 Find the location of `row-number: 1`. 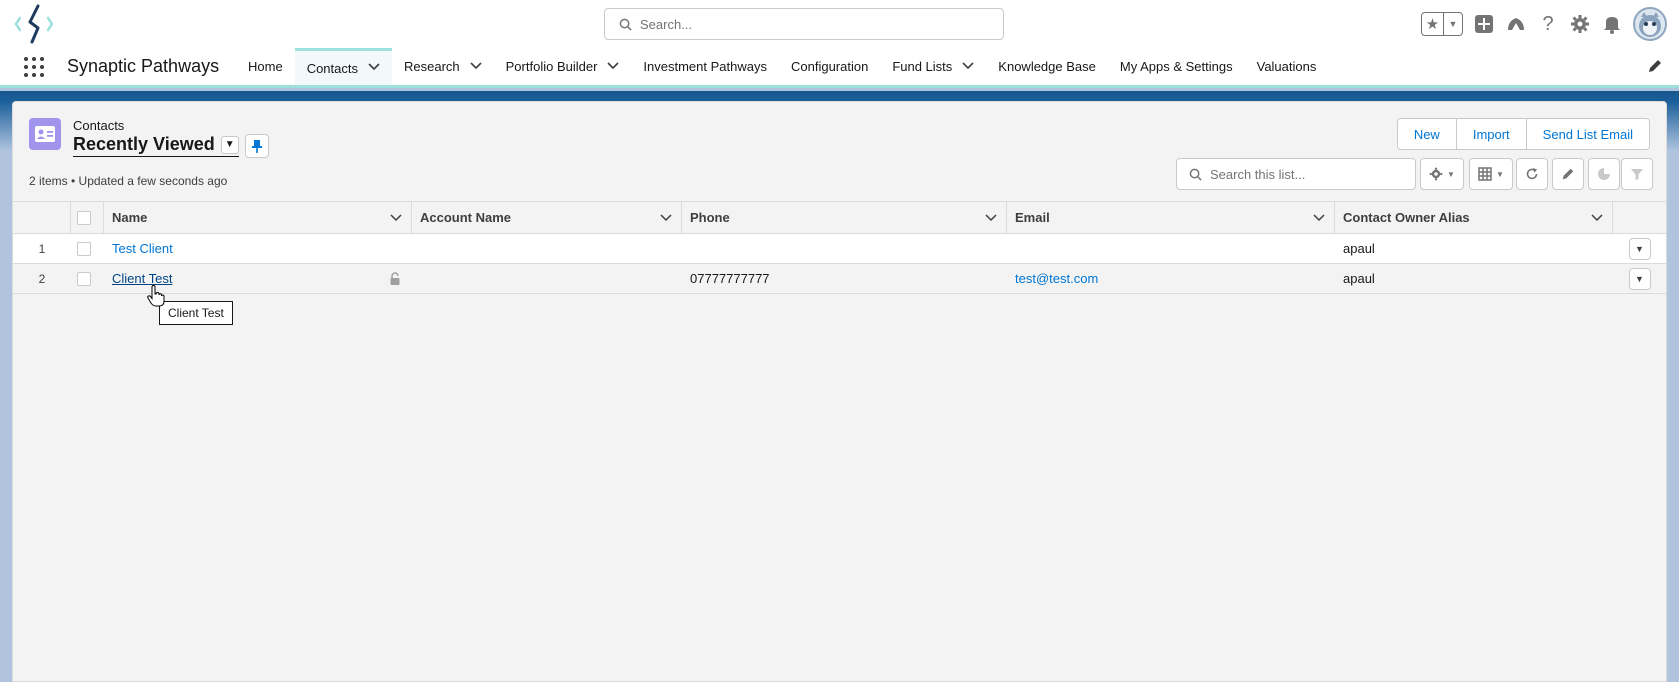

row-number: 1 is located at coordinates (42, 248).